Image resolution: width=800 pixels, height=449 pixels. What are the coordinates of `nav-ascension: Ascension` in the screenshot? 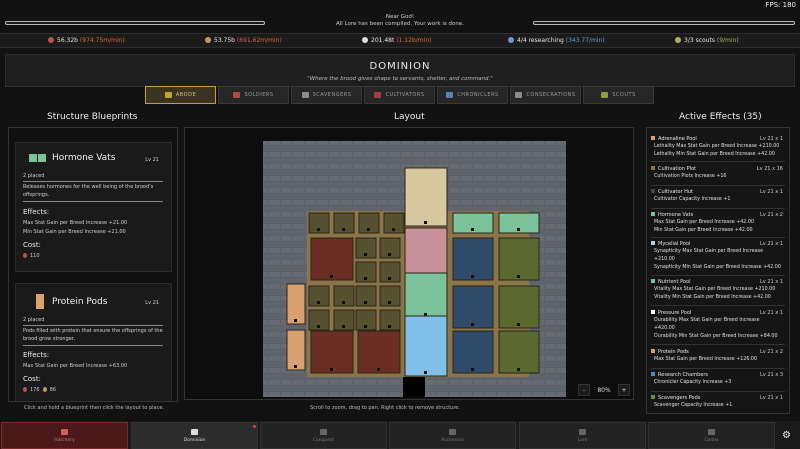 It's located at (452, 435).